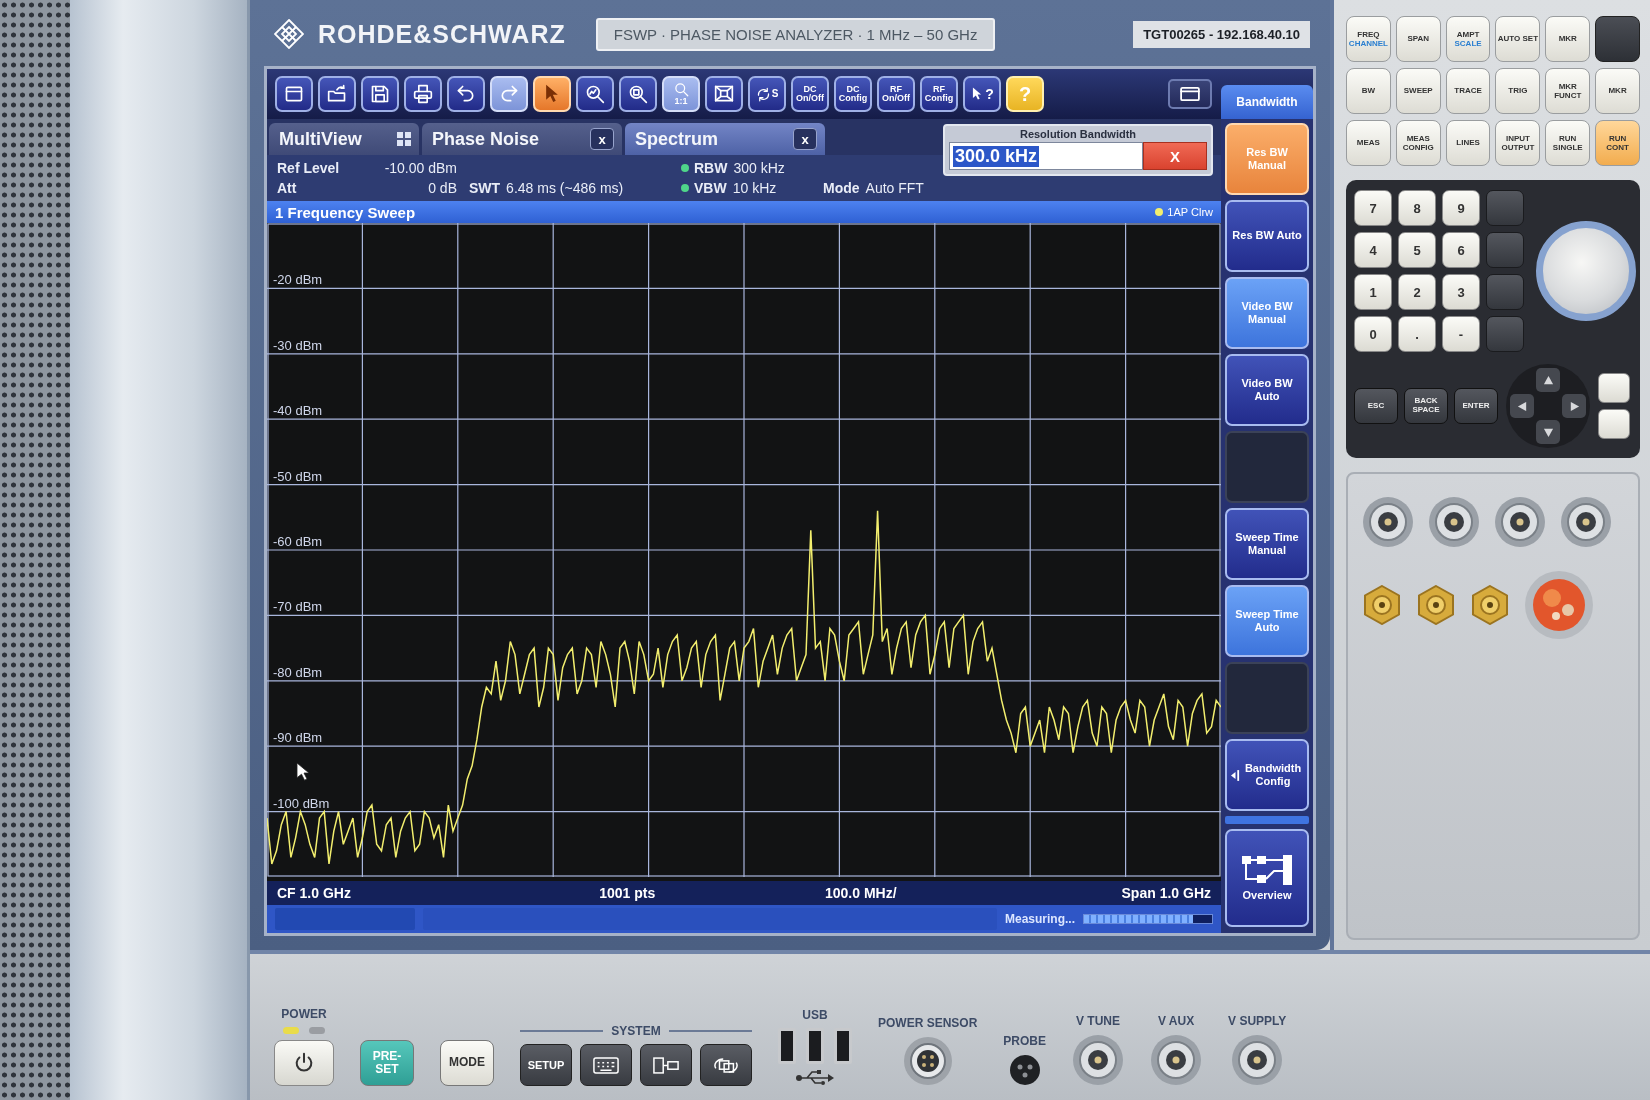 Image resolution: width=1650 pixels, height=1100 pixels. What do you see at coordinates (1617, 143) in the screenshot?
I see `front-panel-key: RUN CONT` at bounding box center [1617, 143].